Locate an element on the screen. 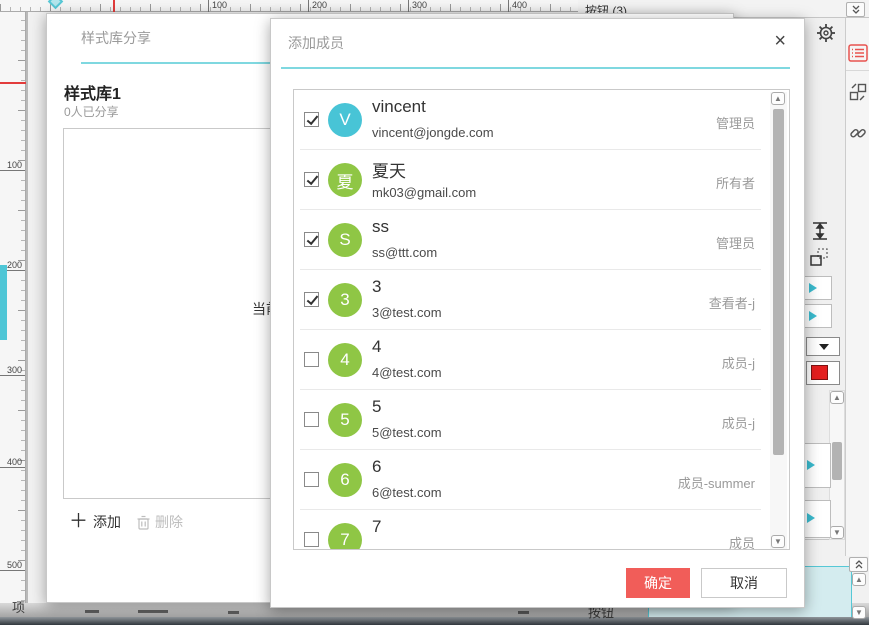 The height and width of the screenshot is (625, 869). member-email: 3@test.com is located at coordinates (407, 312).